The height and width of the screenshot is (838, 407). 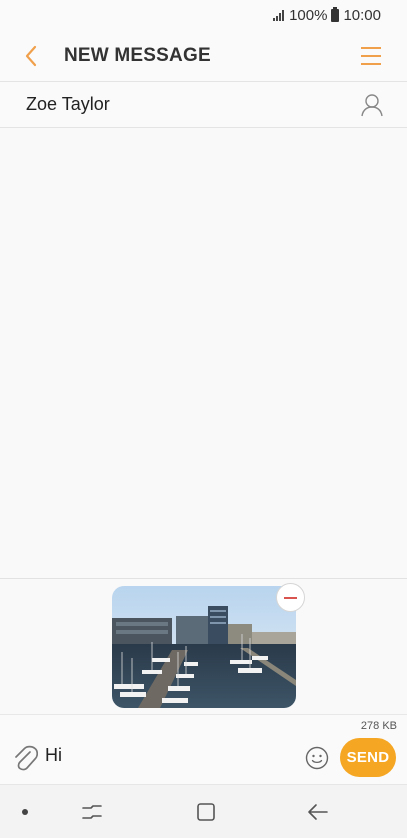 What do you see at coordinates (203, 105) in the screenshot?
I see `recipient-field: Zoe Taylor` at bounding box center [203, 105].